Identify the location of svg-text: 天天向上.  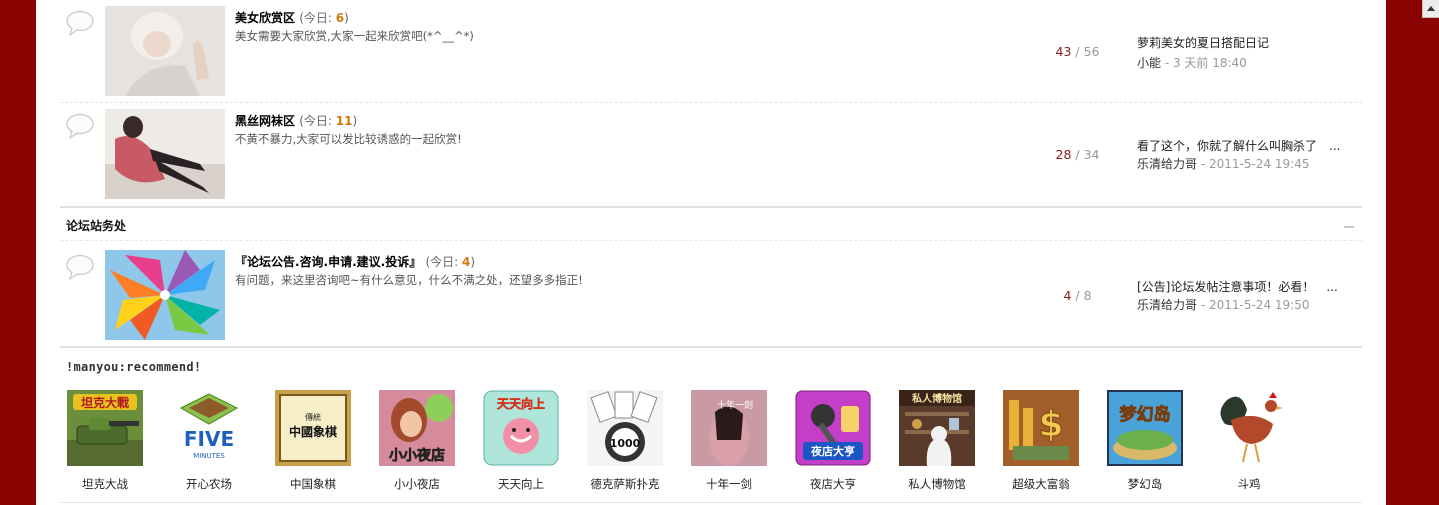
(521, 403).